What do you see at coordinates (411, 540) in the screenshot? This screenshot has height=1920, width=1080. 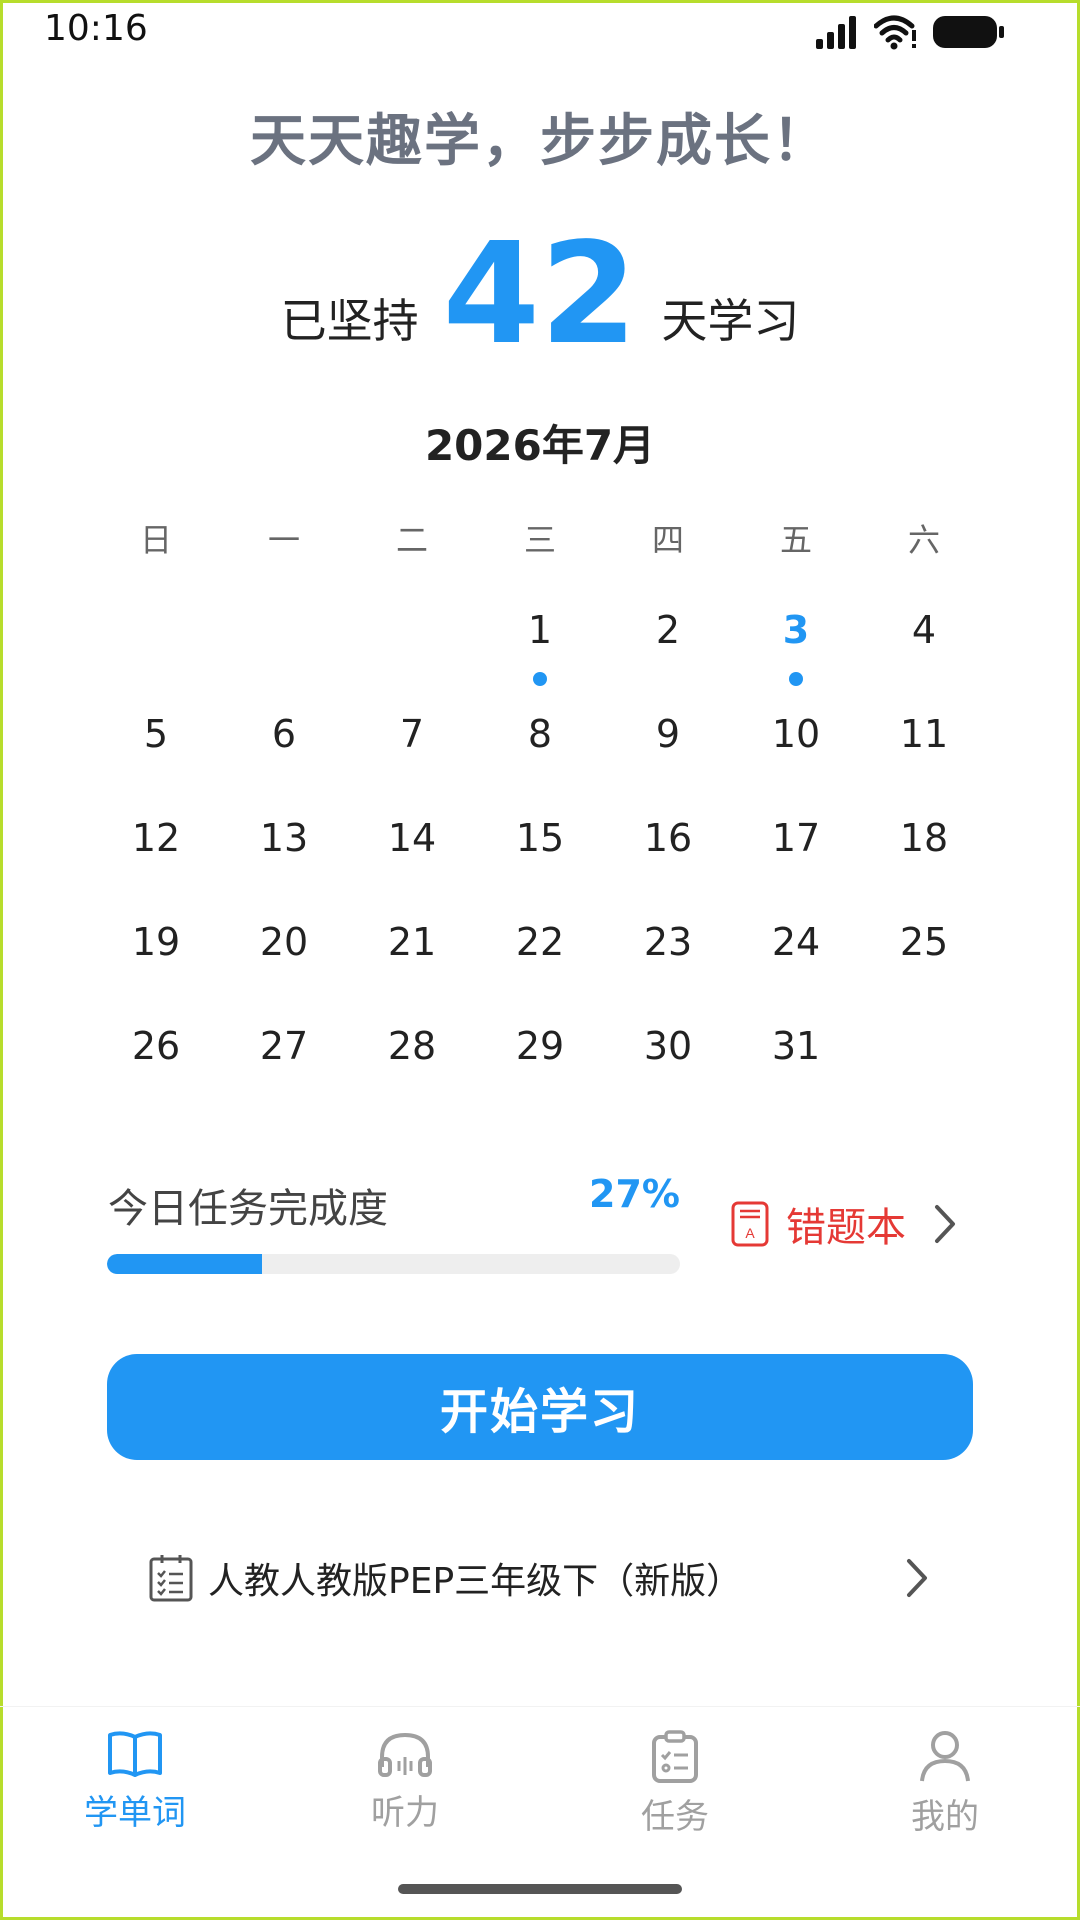 I see `weekday-label: 二` at bounding box center [411, 540].